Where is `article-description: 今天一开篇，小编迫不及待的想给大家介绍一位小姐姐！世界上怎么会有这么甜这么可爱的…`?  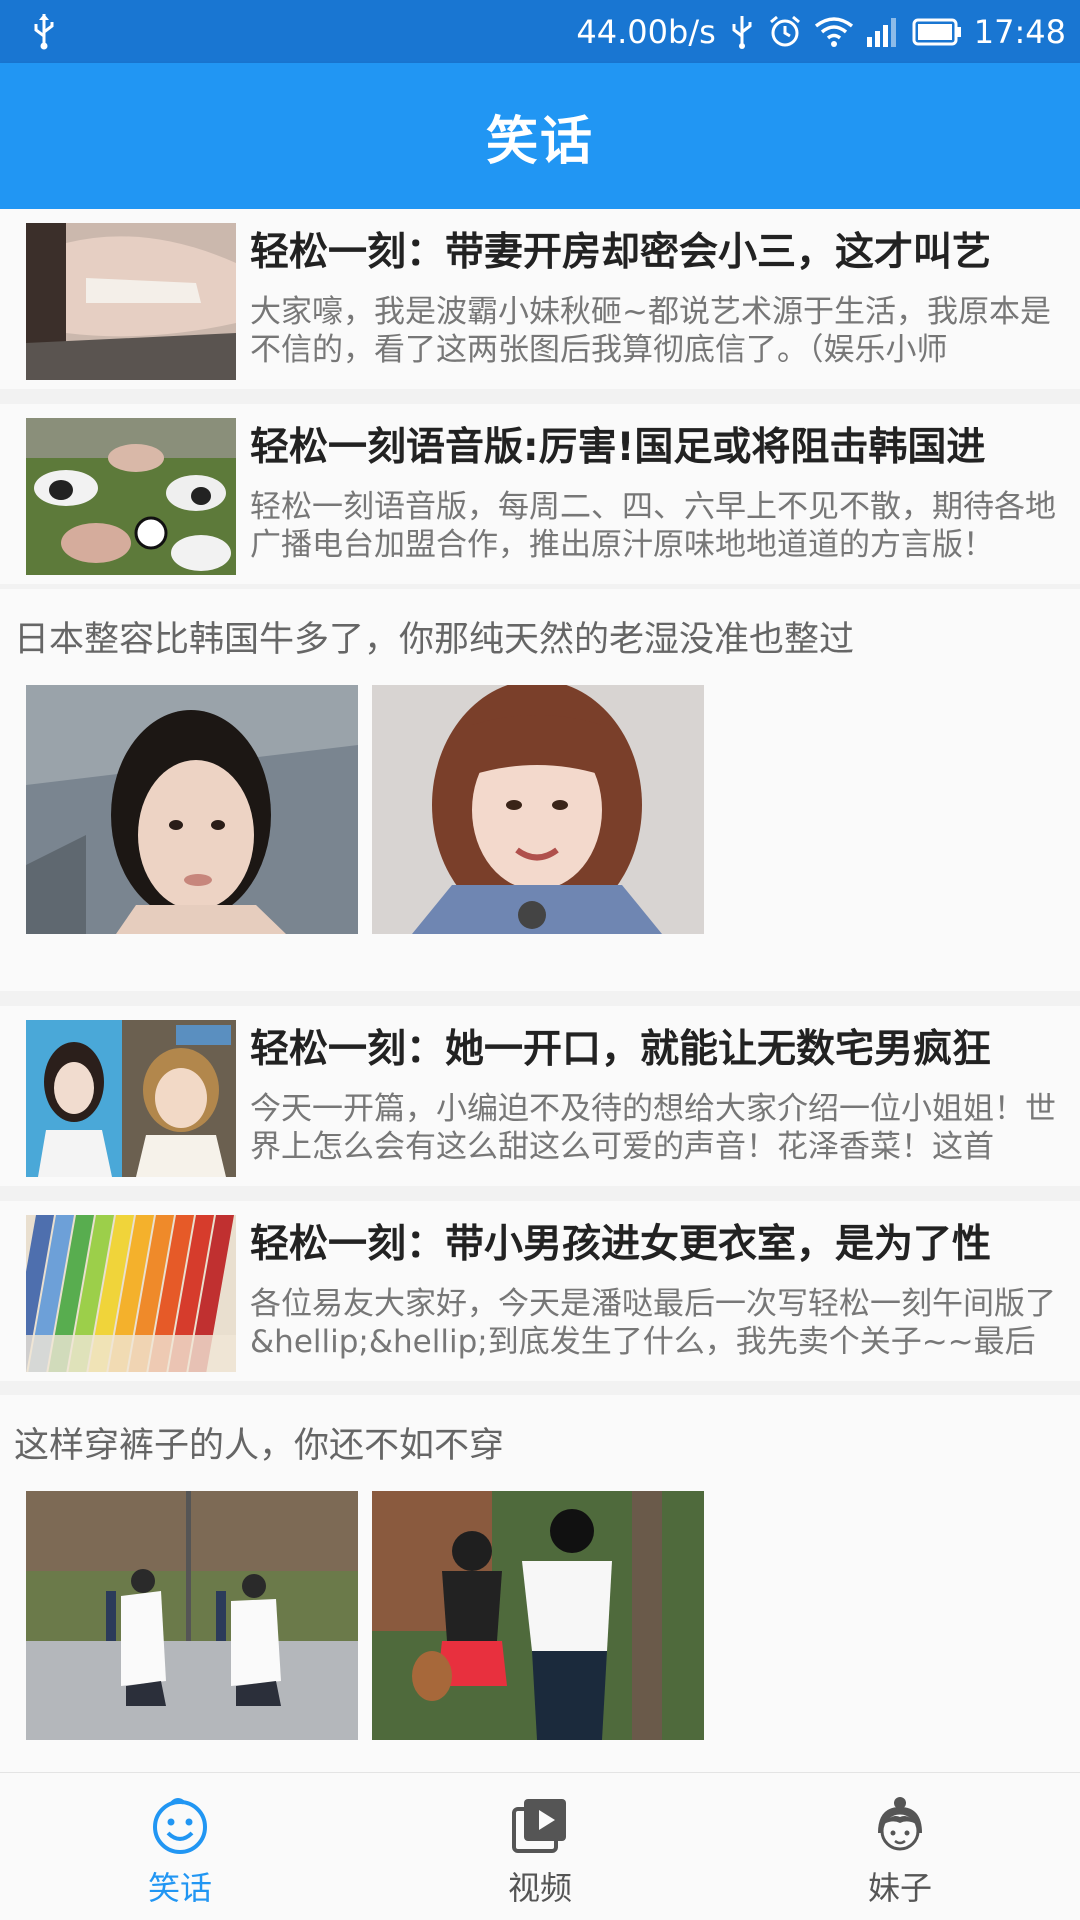
article-description: 今天一开篇，小编迫不及待的想给大家介绍一位小姐姐！世界上怎么会有这么甜这么可爱的… is located at coordinates (653, 1128).